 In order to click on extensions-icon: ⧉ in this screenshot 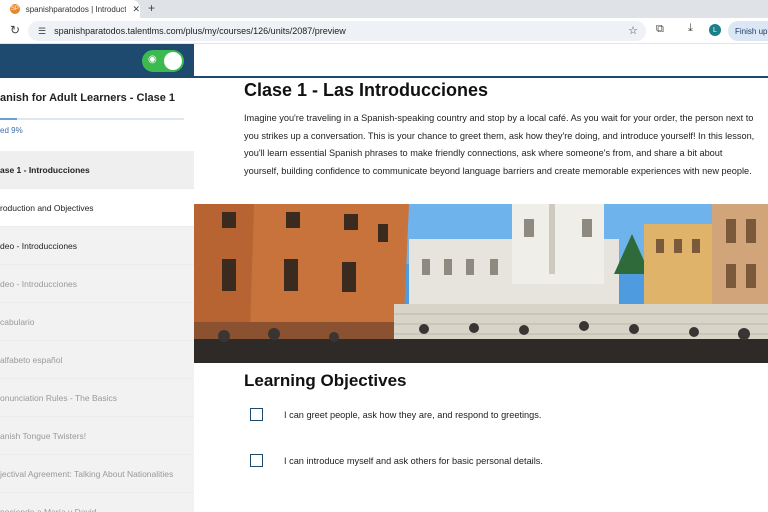, I will do `click(660, 29)`.